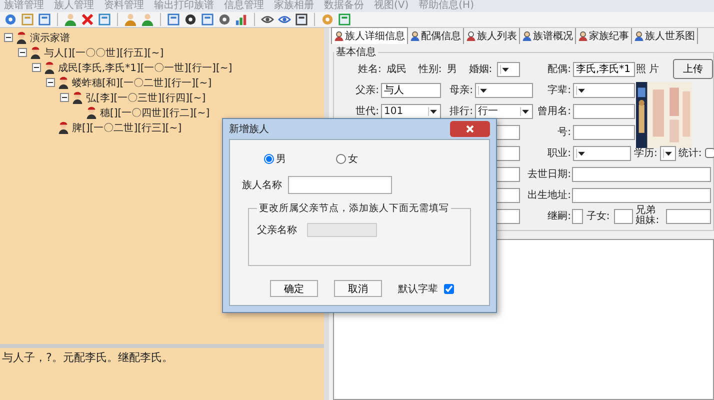 This screenshot has width=714, height=400. What do you see at coordinates (249, 129) in the screenshot?
I see `dialog-title: 新增族人` at bounding box center [249, 129].